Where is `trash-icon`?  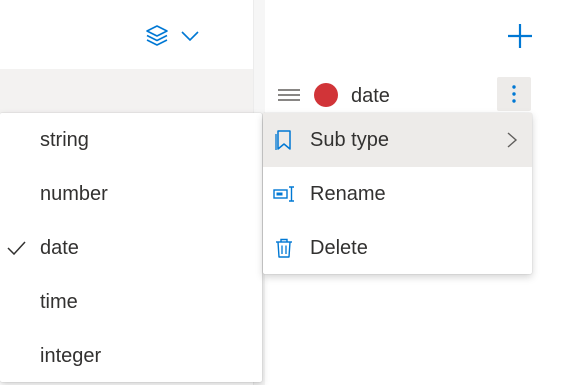 trash-icon is located at coordinates (284, 248).